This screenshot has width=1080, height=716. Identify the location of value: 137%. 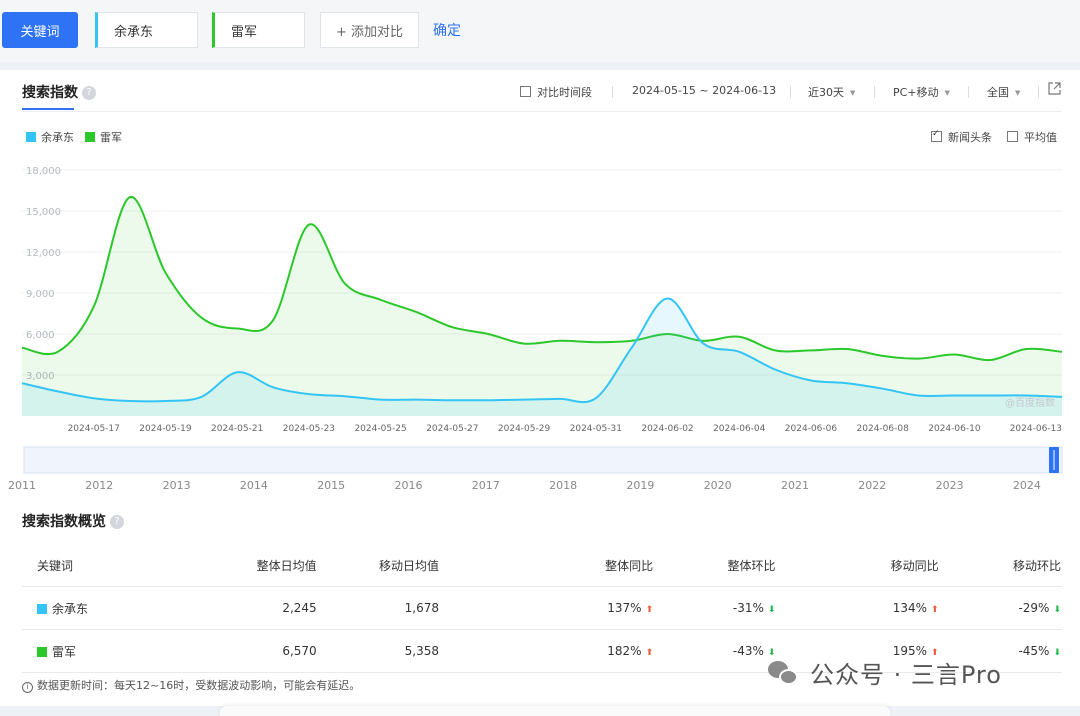
(624, 608).